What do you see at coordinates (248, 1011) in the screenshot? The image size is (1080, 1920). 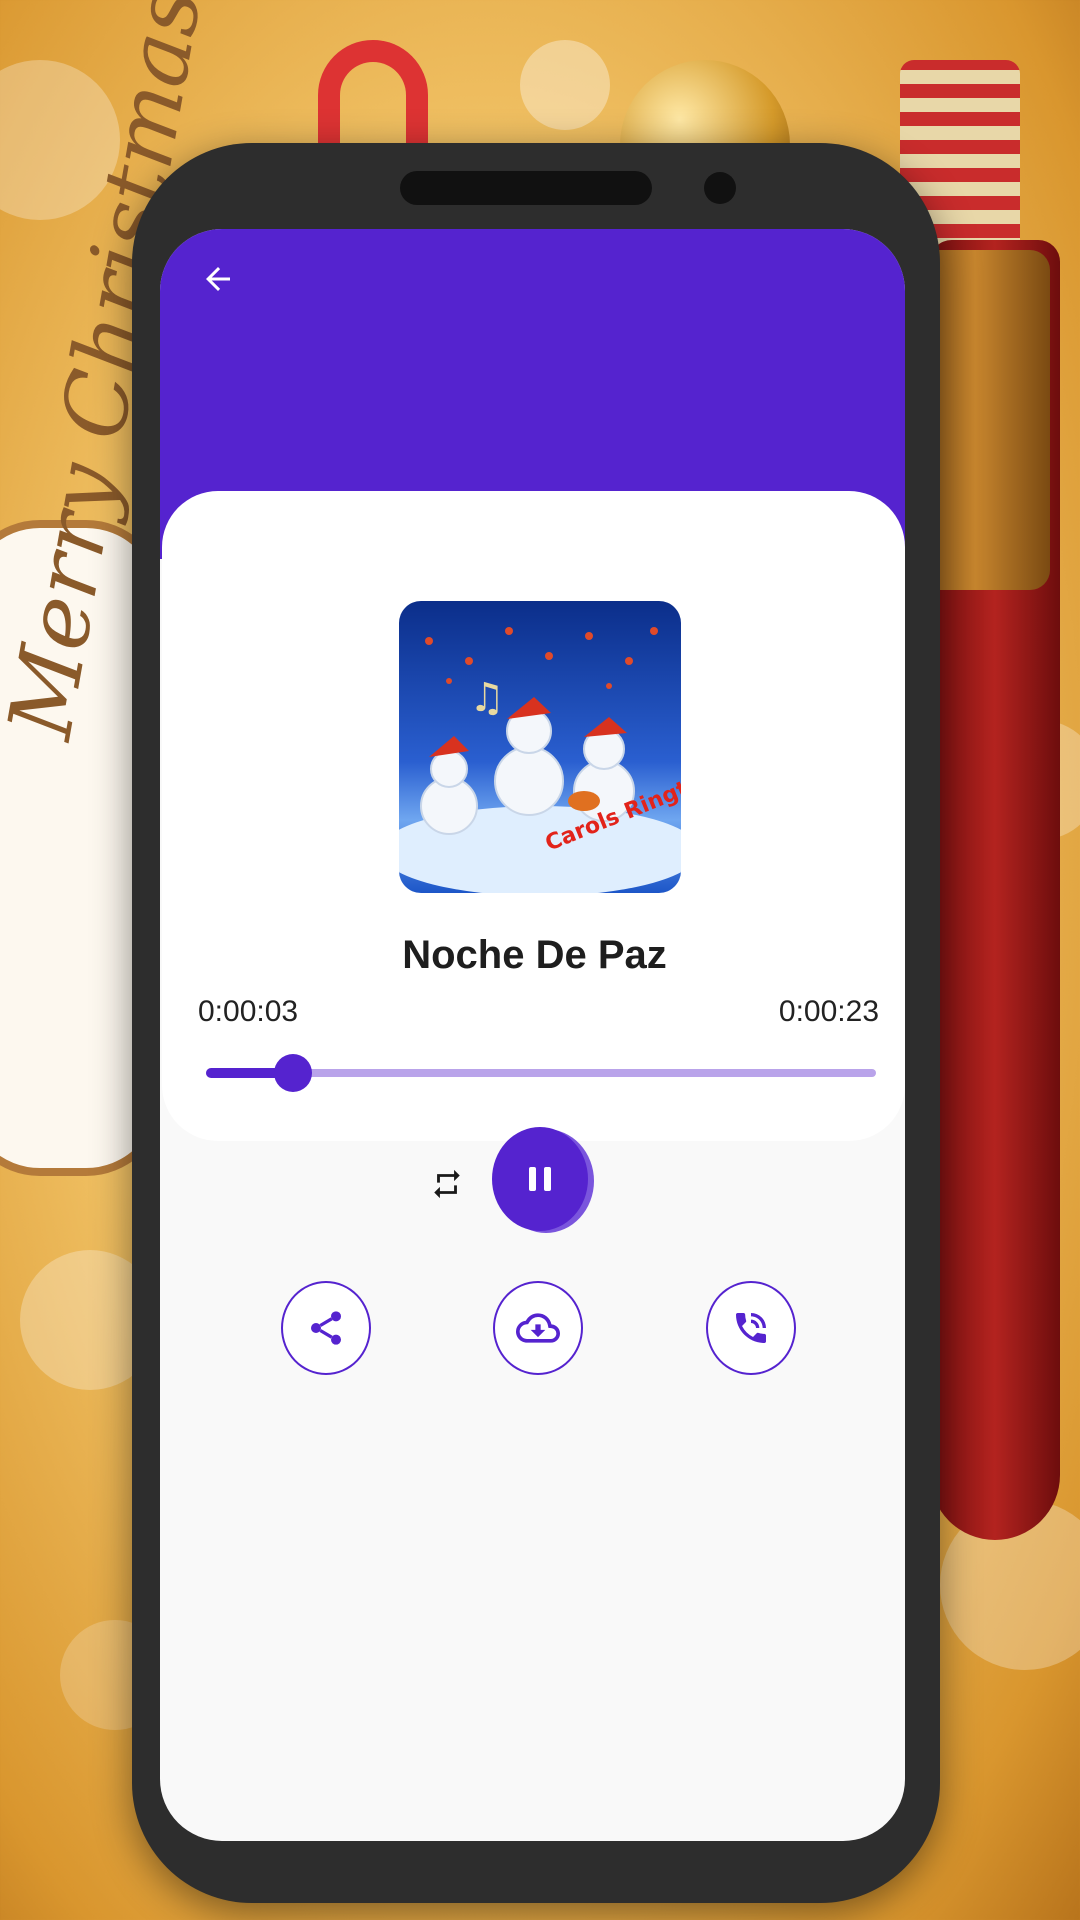 I see `current-time: 0:00:03` at bounding box center [248, 1011].